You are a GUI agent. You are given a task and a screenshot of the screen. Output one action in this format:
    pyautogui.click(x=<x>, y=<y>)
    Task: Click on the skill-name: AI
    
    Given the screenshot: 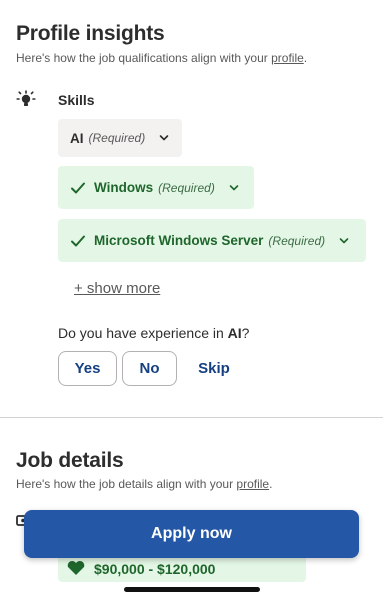 What is the action you would take?
    pyautogui.click(x=77, y=138)
    